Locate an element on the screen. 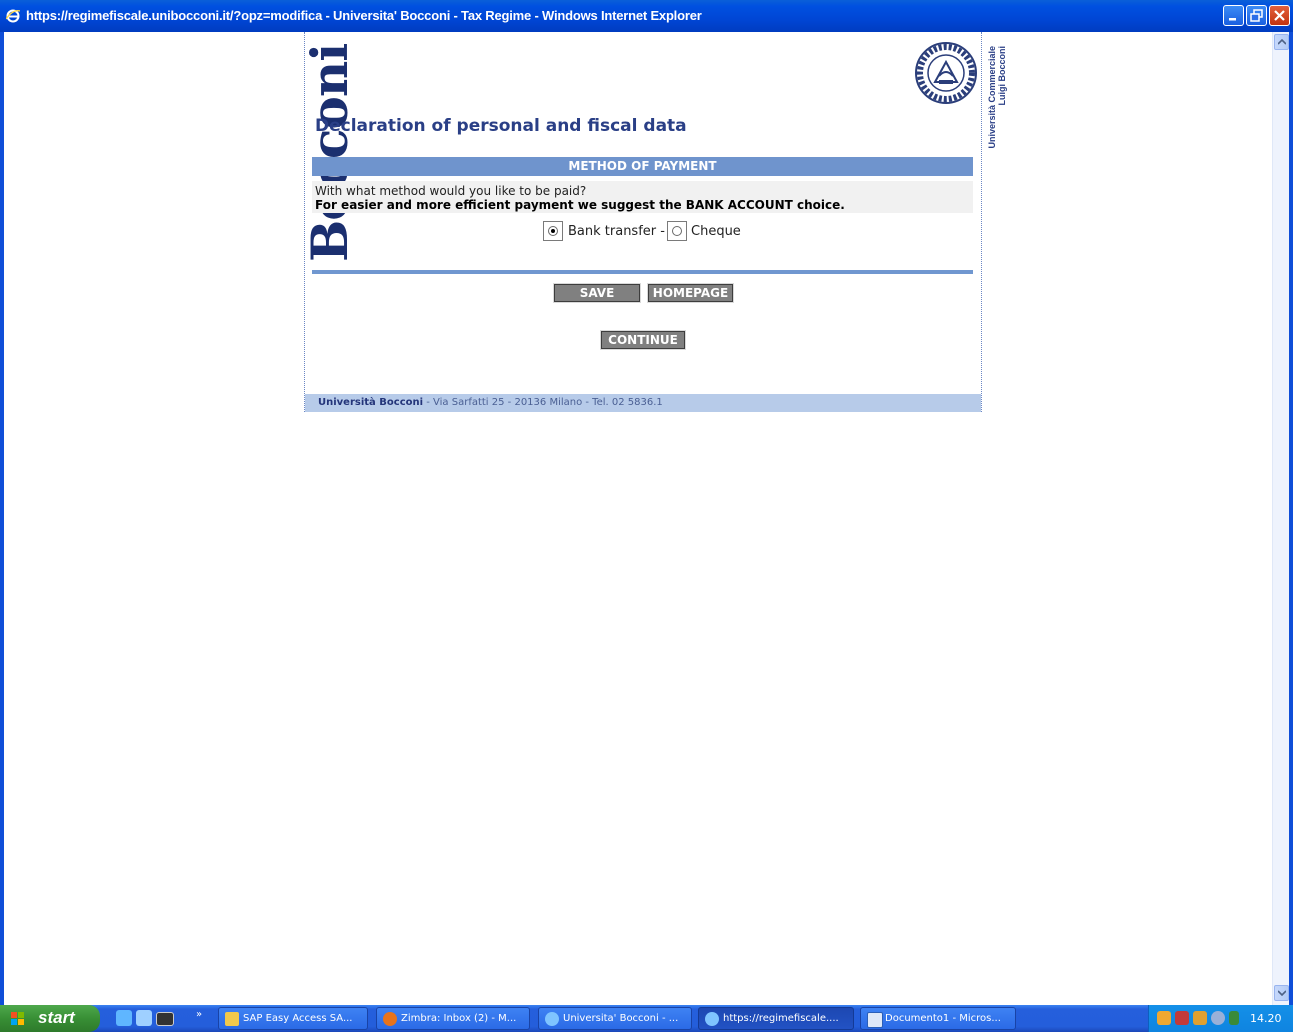 Image resolution: width=1293 pixels, height=1032 pixels. bocconi-wordmark: Bocconi is located at coordinates (305, 157).